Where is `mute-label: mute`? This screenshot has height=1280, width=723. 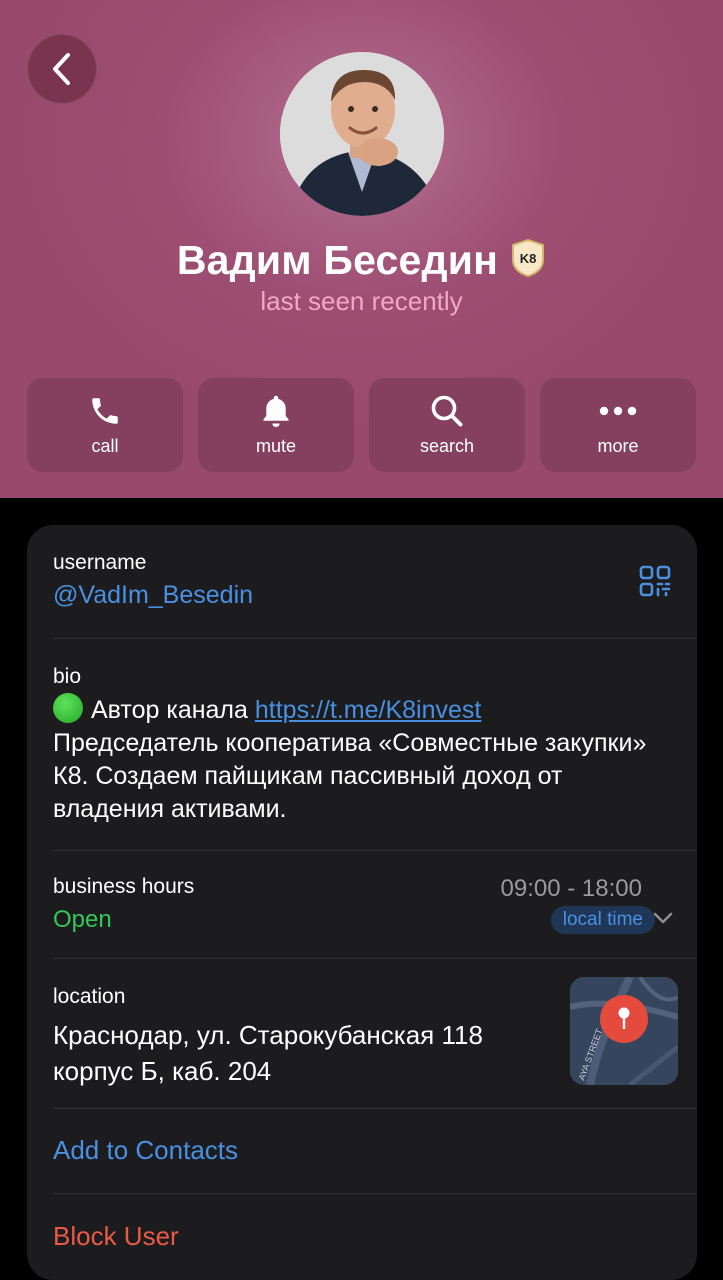 mute-label: mute is located at coordinates (276, 446).